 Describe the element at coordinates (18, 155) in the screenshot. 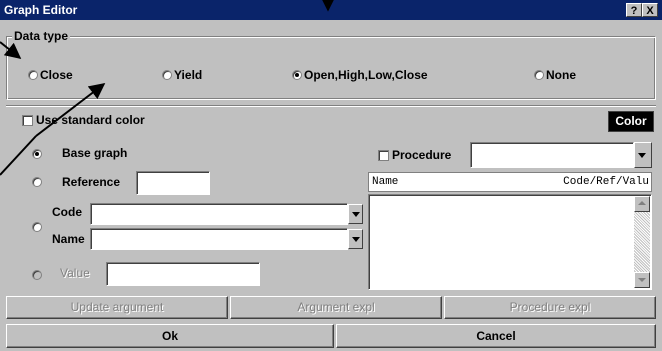

I see `arrow-base-graph` at that location.